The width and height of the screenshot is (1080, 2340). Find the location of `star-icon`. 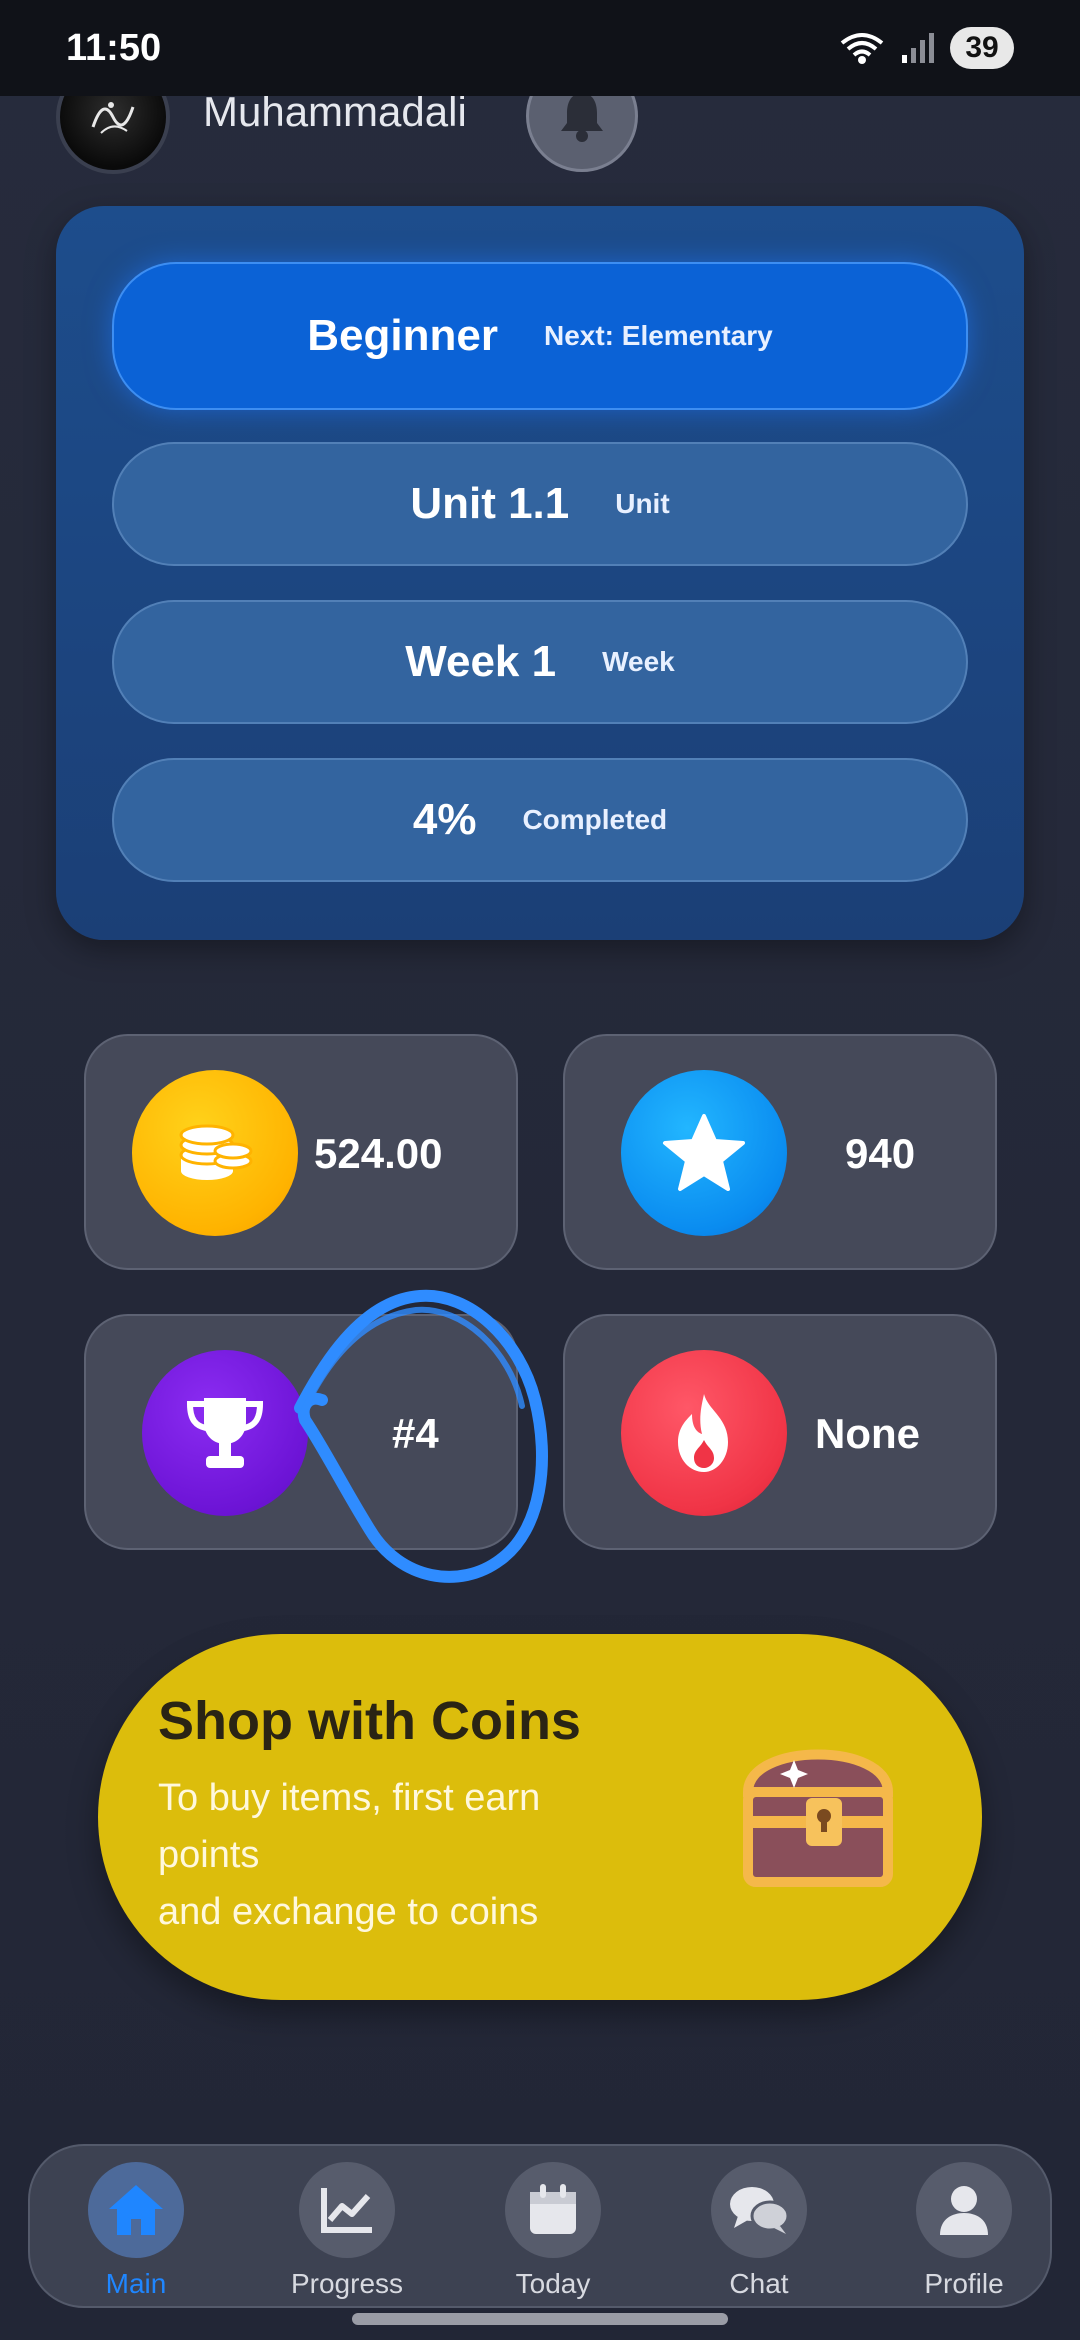

star-icon is located at coordinates (704, 1153).